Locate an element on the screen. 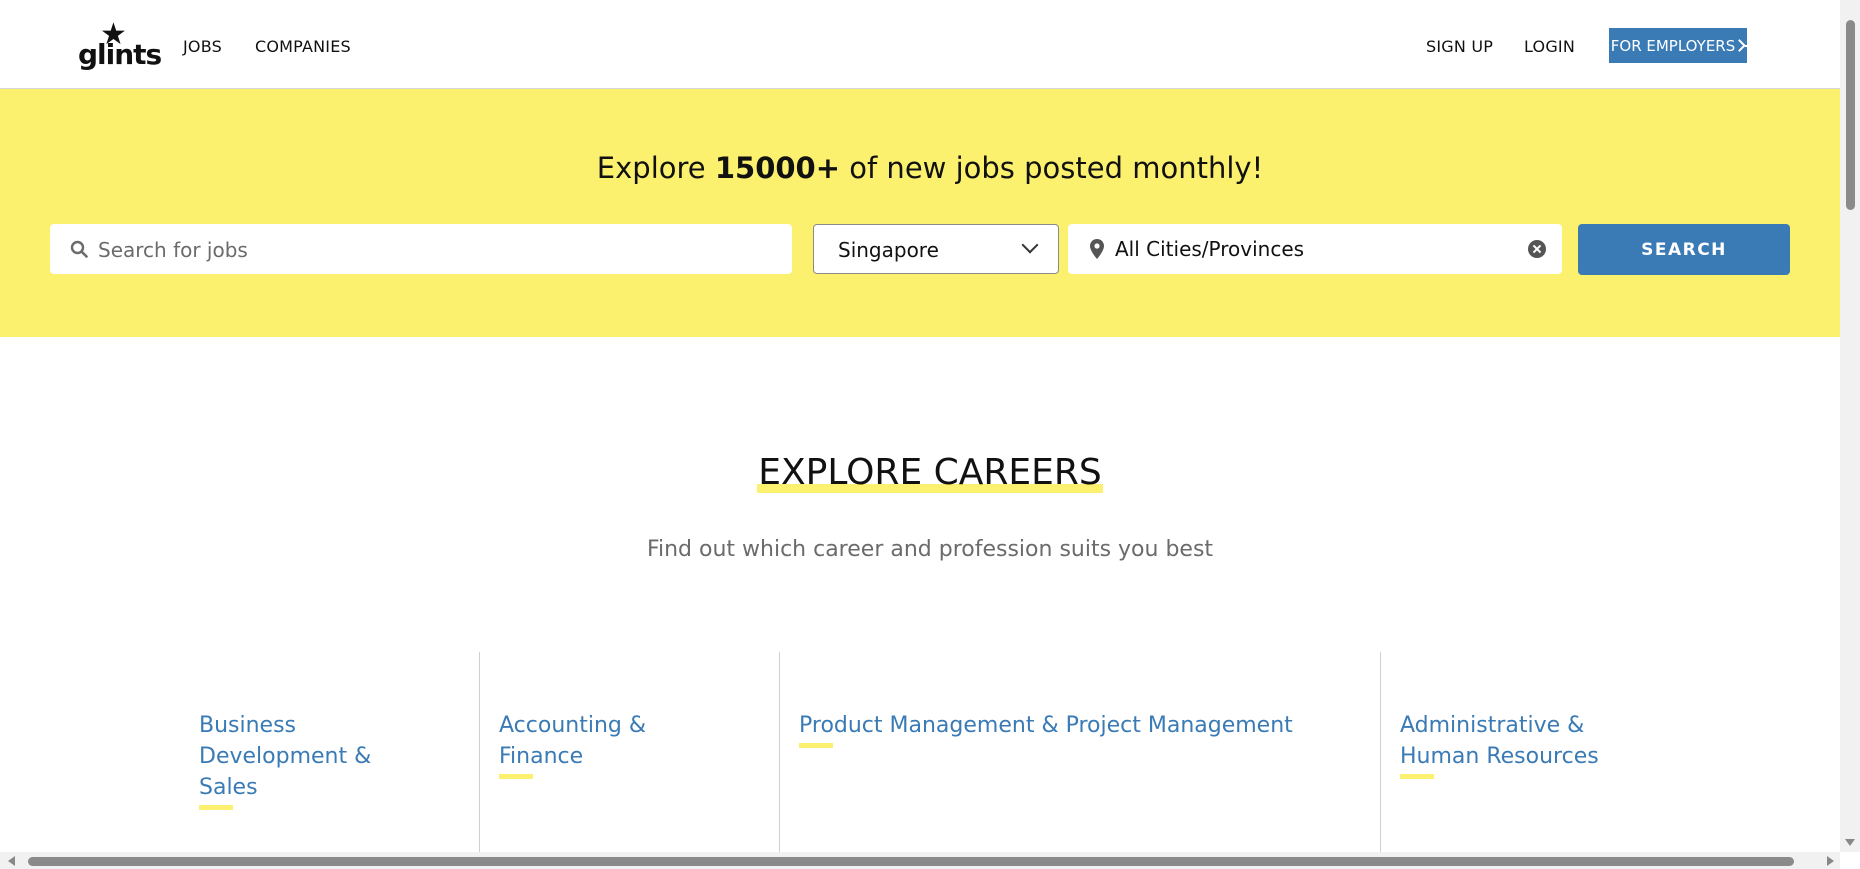 The width and height of the screenshot is (1860, 869). explore-careers-heading: EXPLORE CAREERS is located at coordinates (930, 472).